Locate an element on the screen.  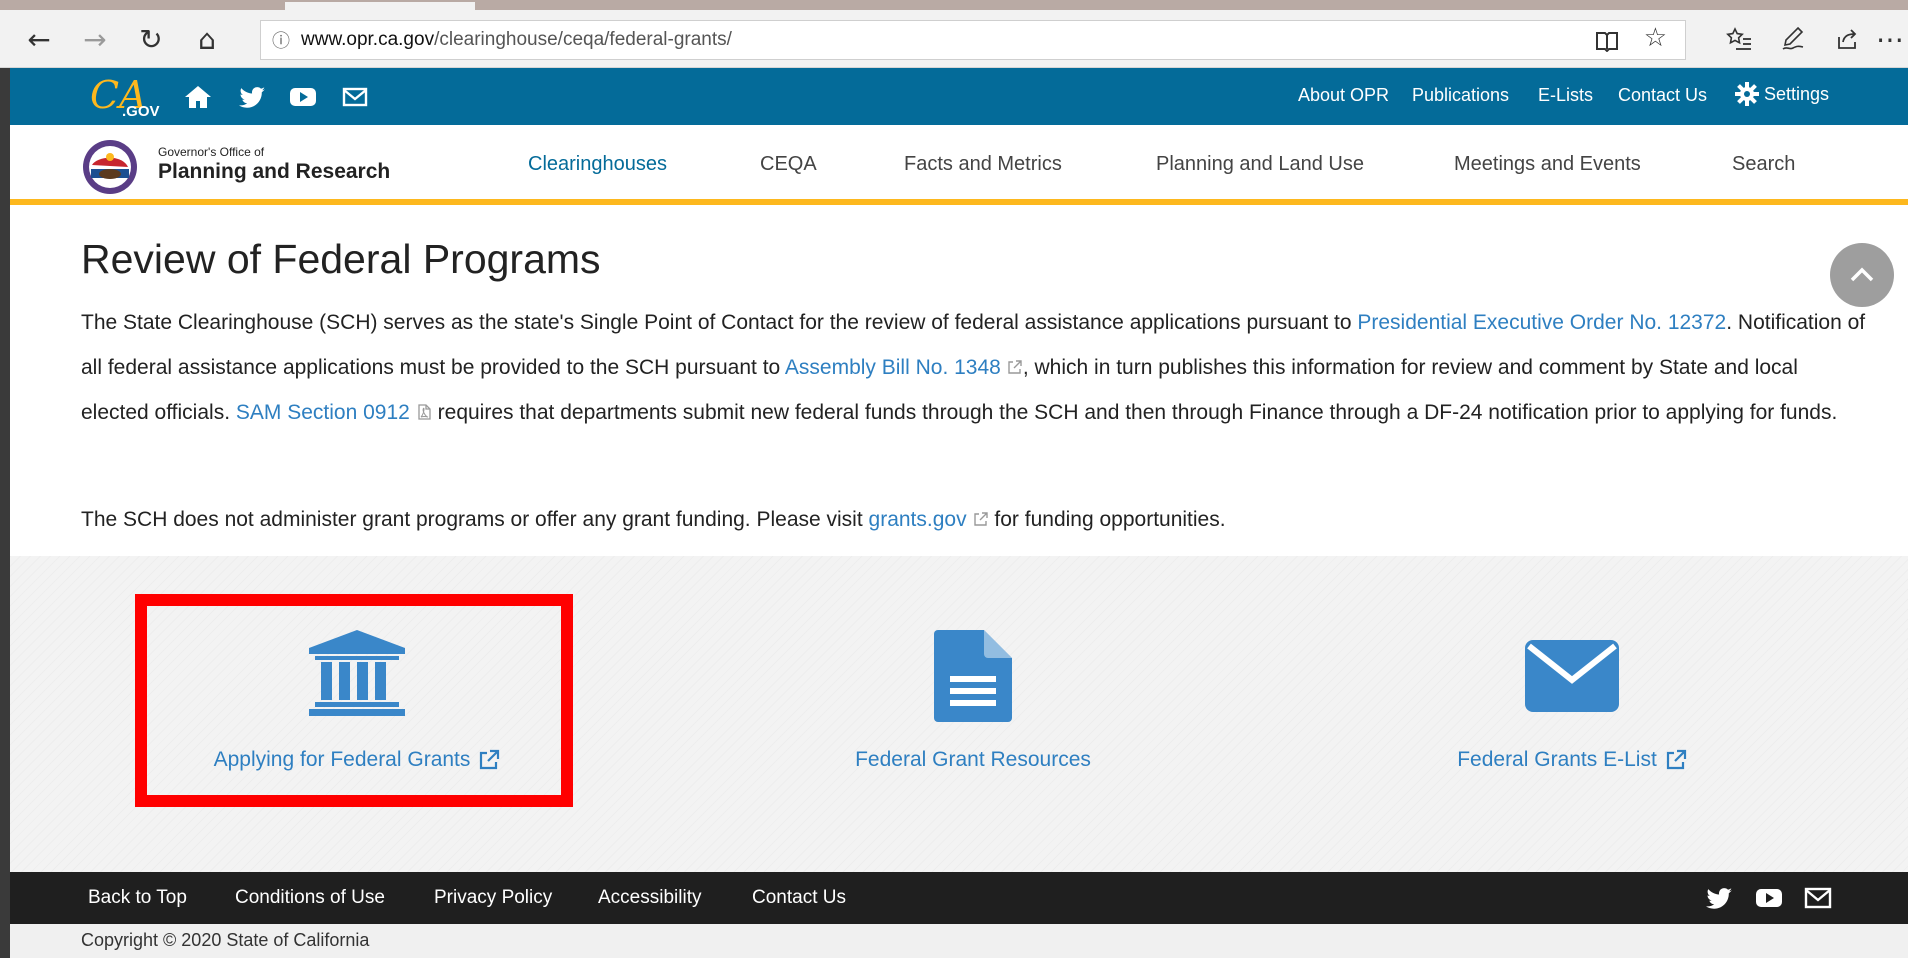
nav-meetings-and-events: Meetings and Events is located at coordinates (1547, 164).